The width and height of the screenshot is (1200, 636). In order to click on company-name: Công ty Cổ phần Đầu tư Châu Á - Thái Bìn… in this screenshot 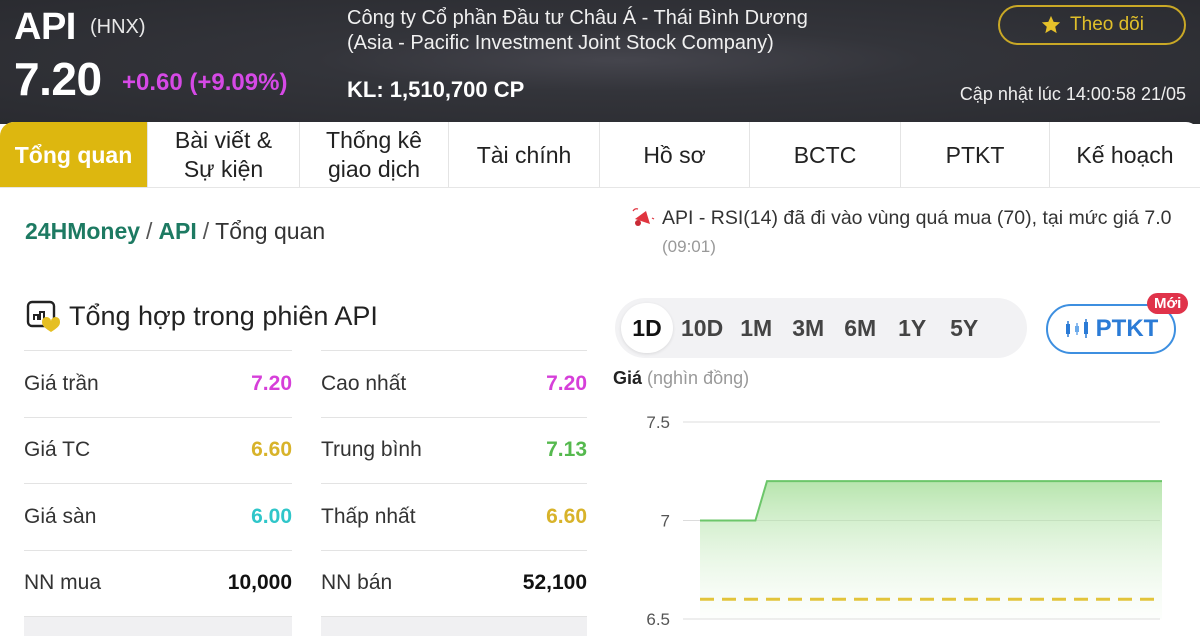, I will do `click(577, 31)`.